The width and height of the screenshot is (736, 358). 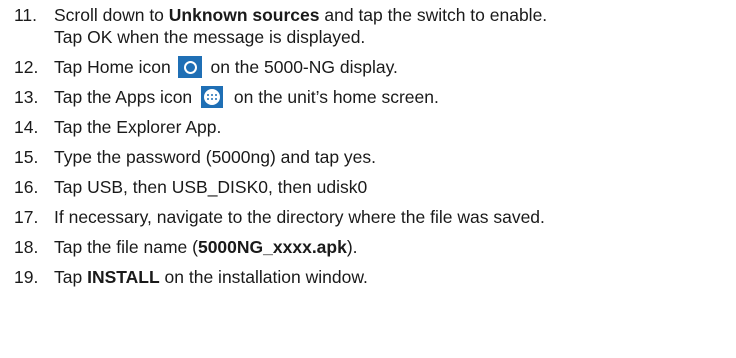 I want to click on step-number: 13., so click(x=26, y=97).